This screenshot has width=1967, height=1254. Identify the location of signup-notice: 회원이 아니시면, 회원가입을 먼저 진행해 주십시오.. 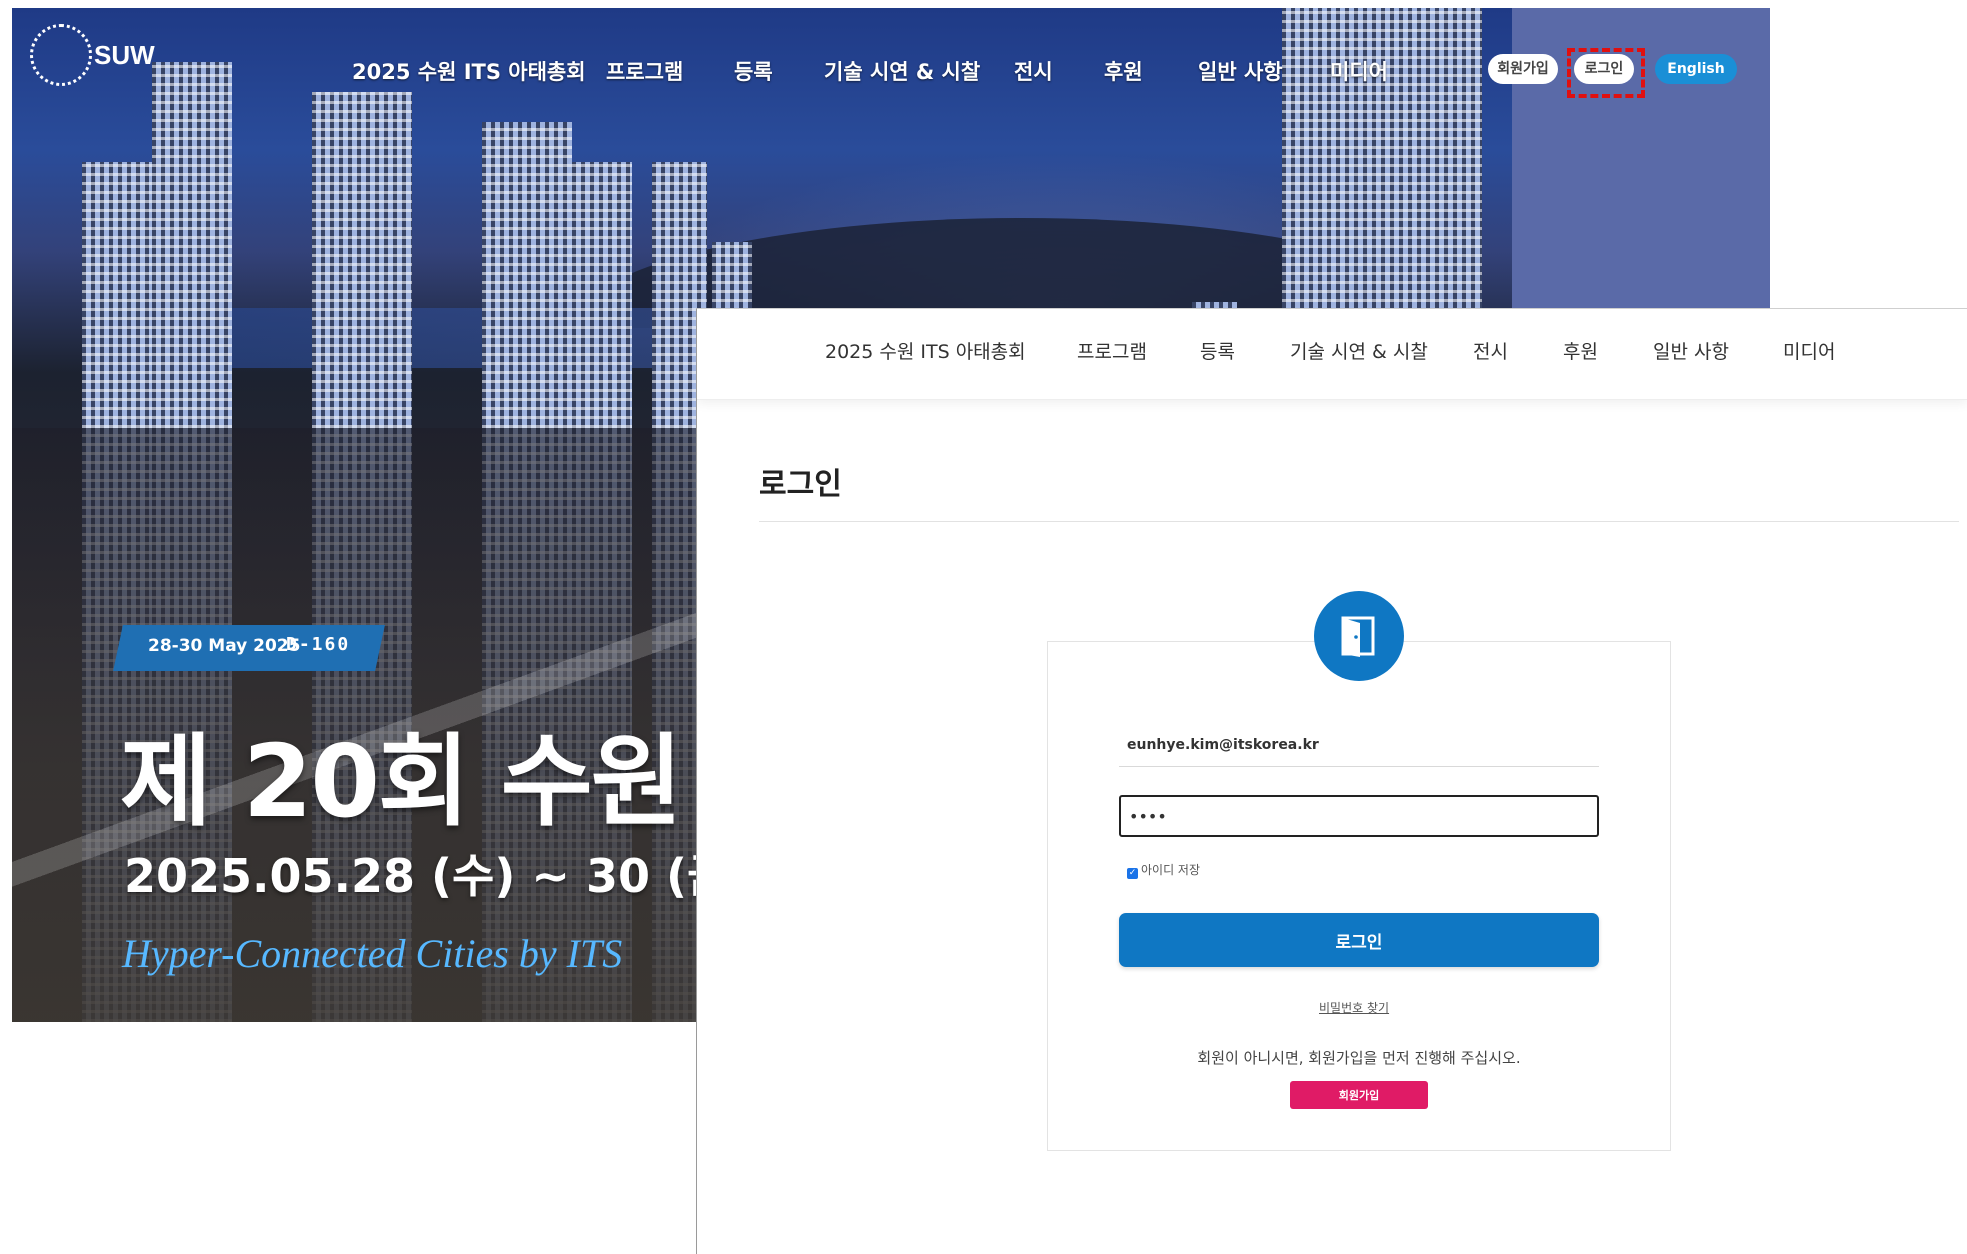
(1359, 1058).